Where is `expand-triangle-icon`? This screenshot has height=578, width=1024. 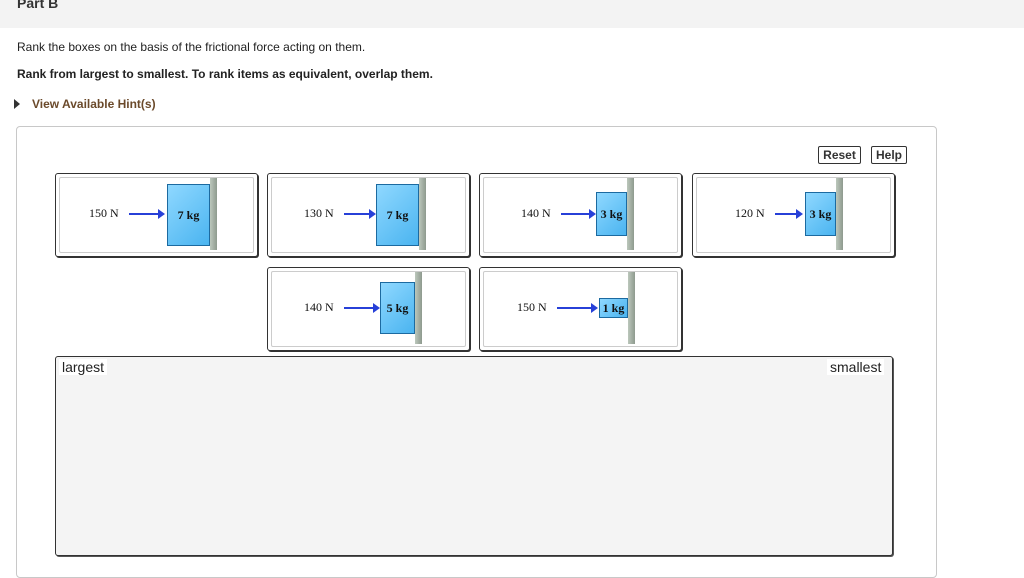 expand-triangle-icon is located at coordinates (17, 104).